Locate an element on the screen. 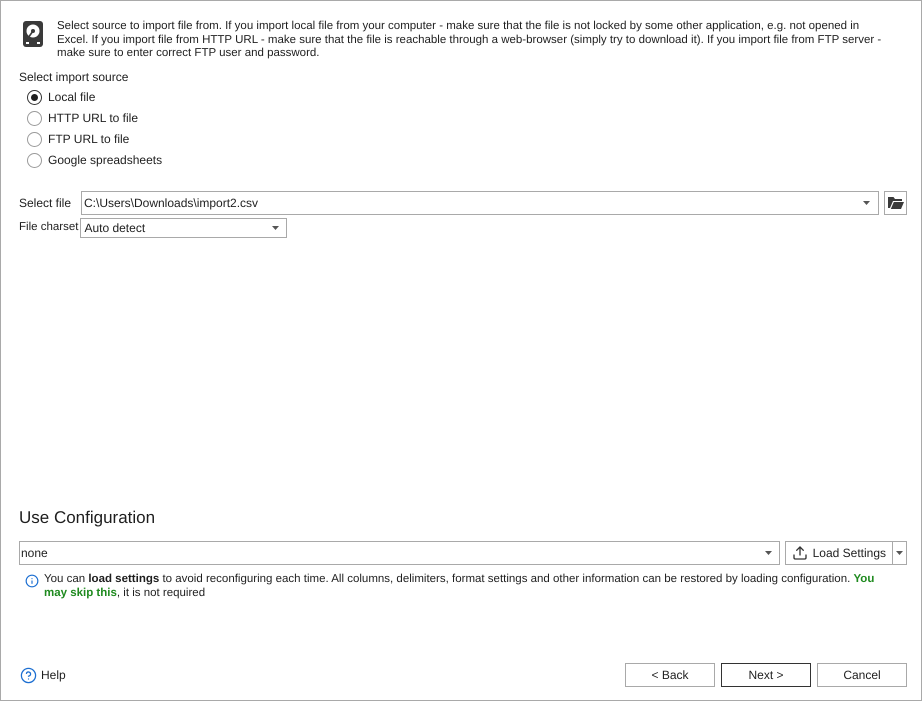 Image resolution: width=922 pixels, height=701 pixels. browse-folder-button is located at coordinates (895, 202).